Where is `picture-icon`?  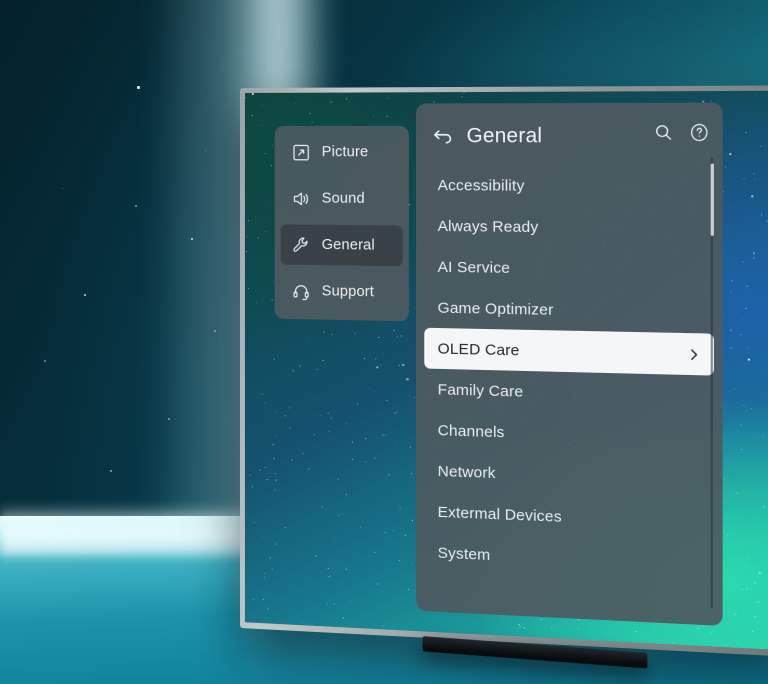
picture-icon is located at coordinates (301, 152).